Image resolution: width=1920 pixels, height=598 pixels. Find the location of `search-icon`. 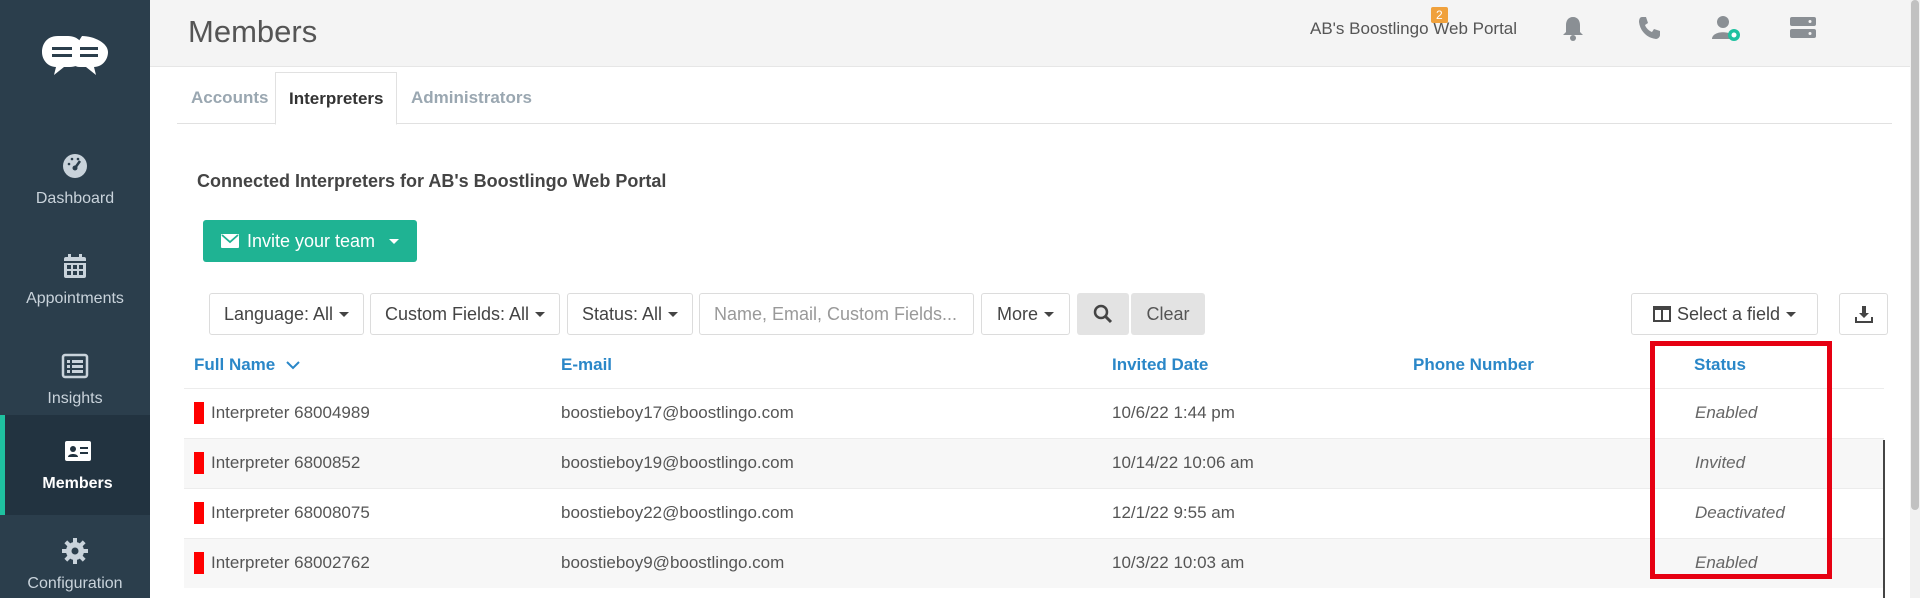

search-icon is located at coordinates (1103, 314).